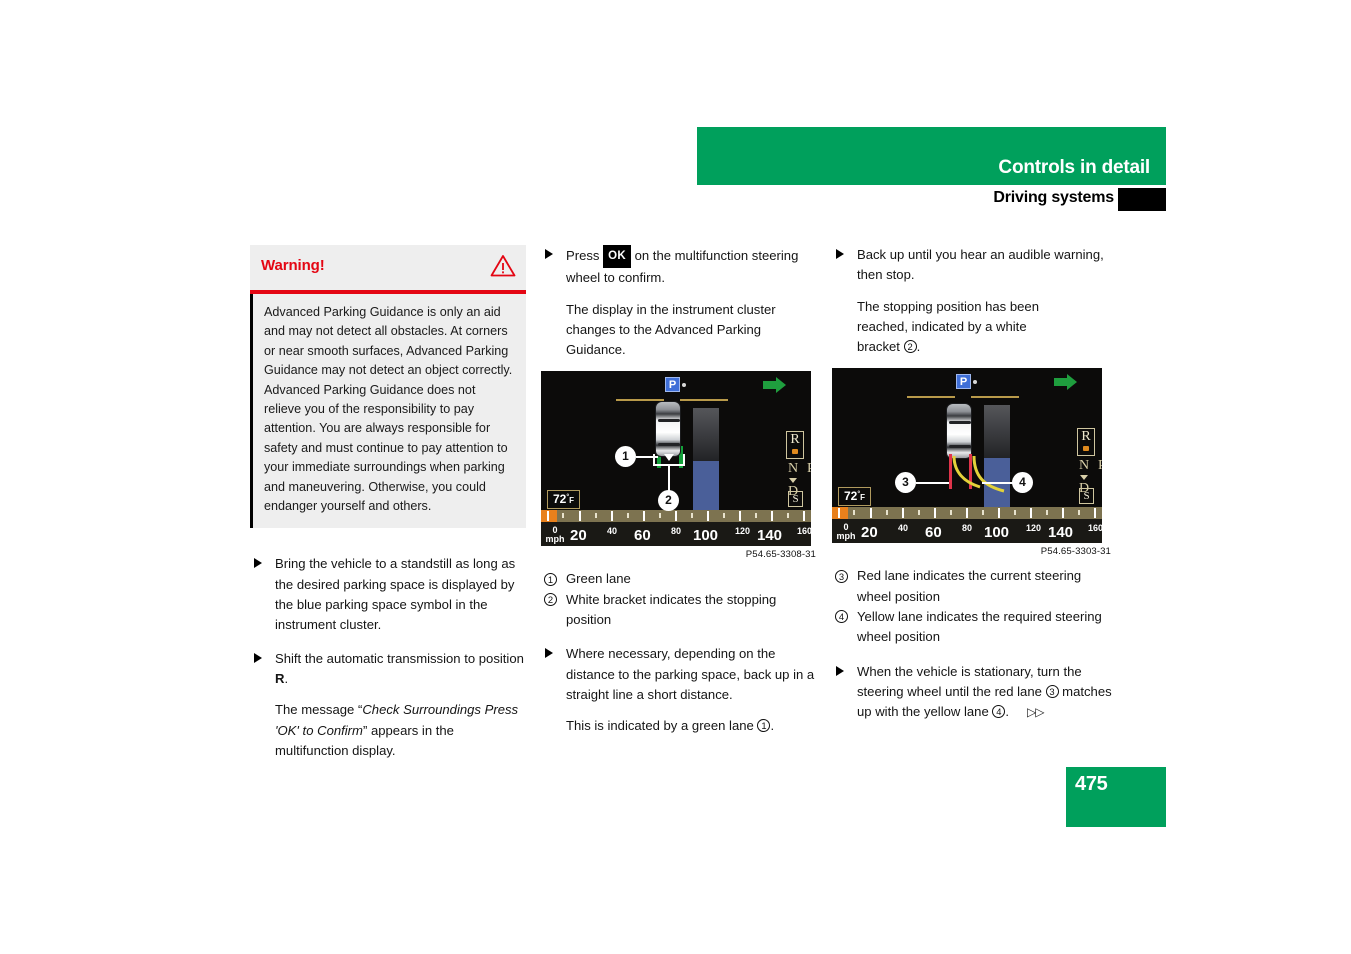  What do you see at coordinates (625, 457) in the screenshot?
I see `callout-marker-1: 1` at bounding box center [625, 457].